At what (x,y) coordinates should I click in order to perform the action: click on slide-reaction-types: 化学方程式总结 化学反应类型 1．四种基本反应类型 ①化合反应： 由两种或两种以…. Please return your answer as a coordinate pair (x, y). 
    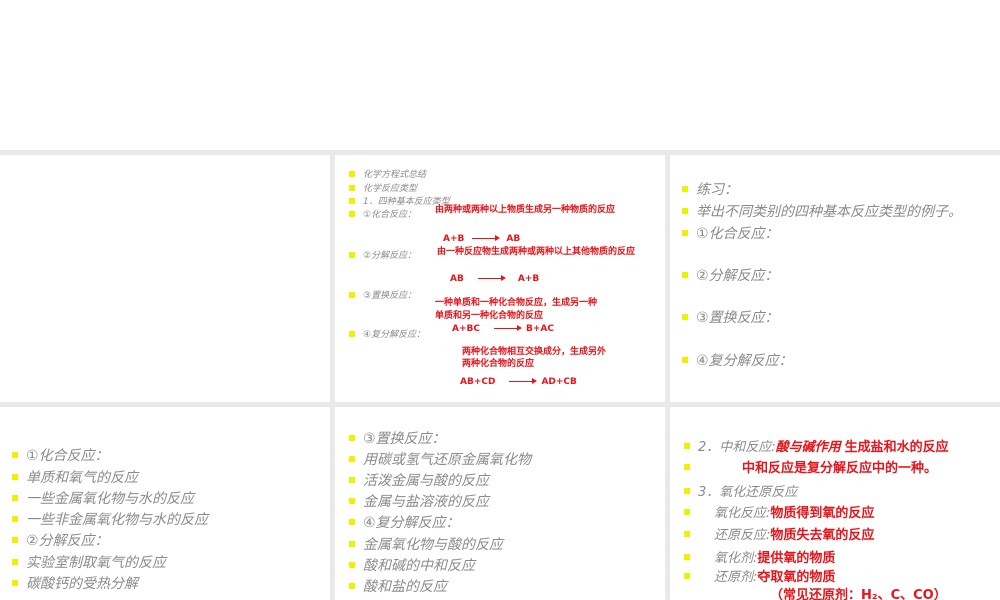
    Looking at the image, I should click on (500, 278).